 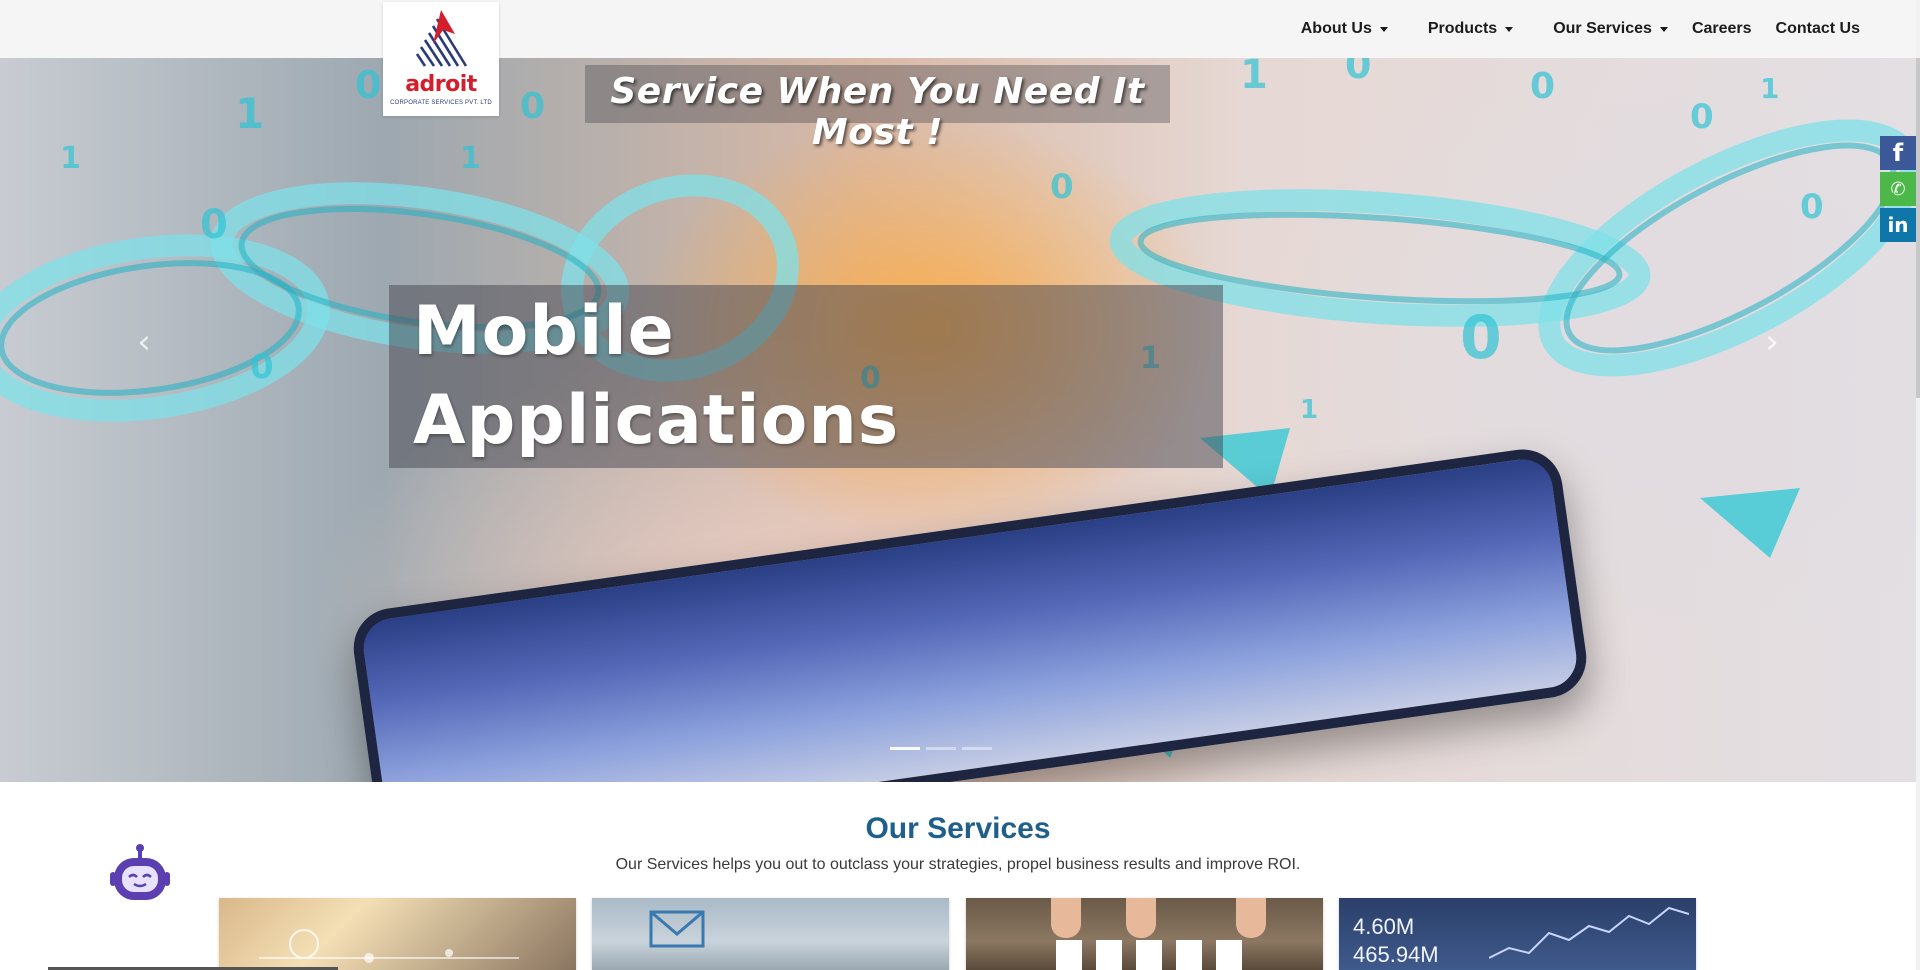 I want to click on nav-contact-us: Contact Us, so click(x=1818, y=29).